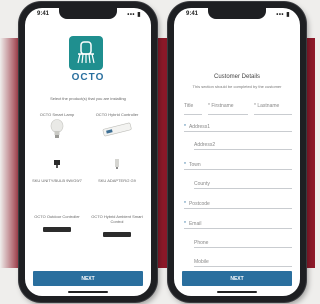  Describe the element at coordinates (117, 131) in the screenshot. I see `controller-icon` at that location.